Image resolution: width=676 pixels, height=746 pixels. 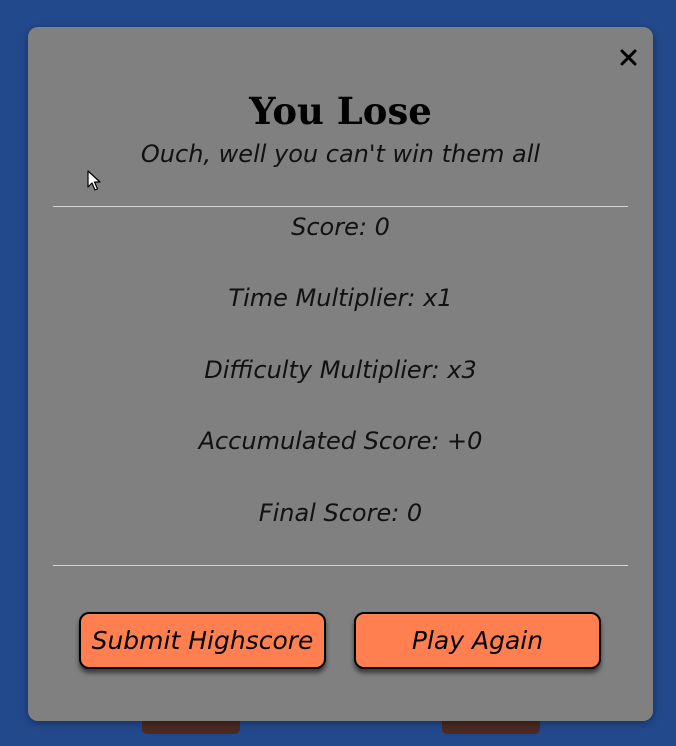 I want to click on modal-title: You Lose, so click(x=340, y=111).